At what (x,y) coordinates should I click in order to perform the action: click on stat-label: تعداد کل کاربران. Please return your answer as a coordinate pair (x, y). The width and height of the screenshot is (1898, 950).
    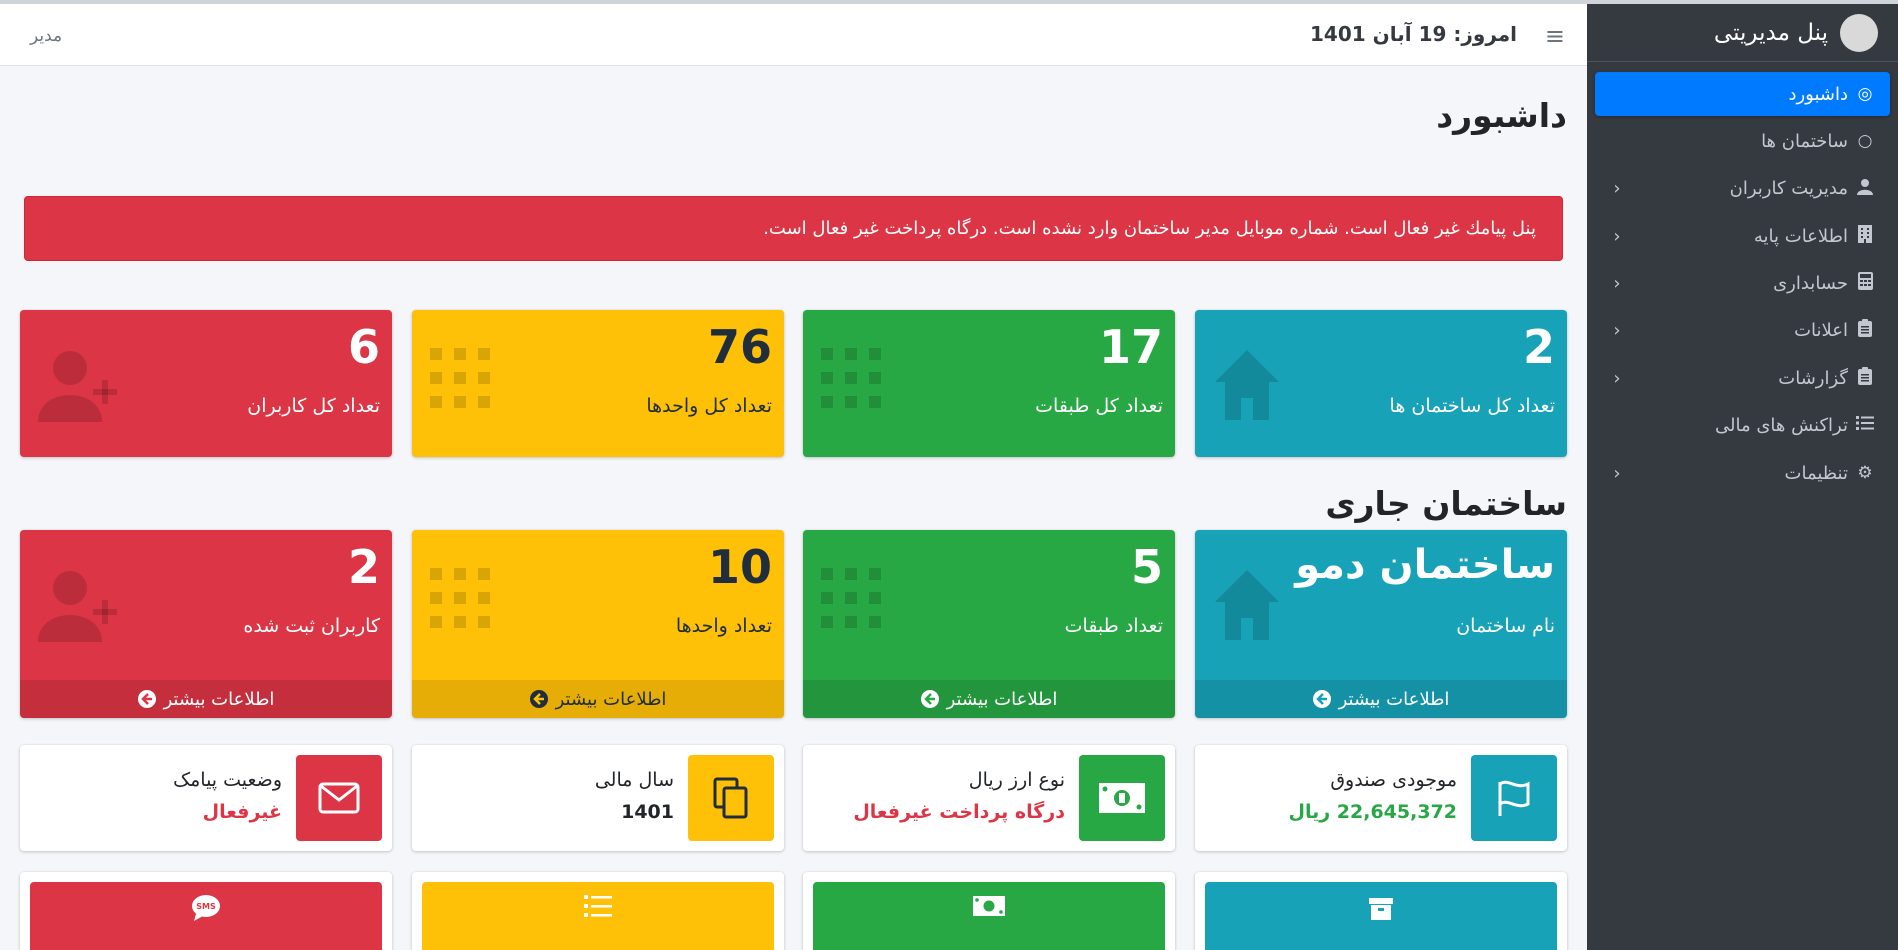
    Looking at the image, I should click on (313, 406).